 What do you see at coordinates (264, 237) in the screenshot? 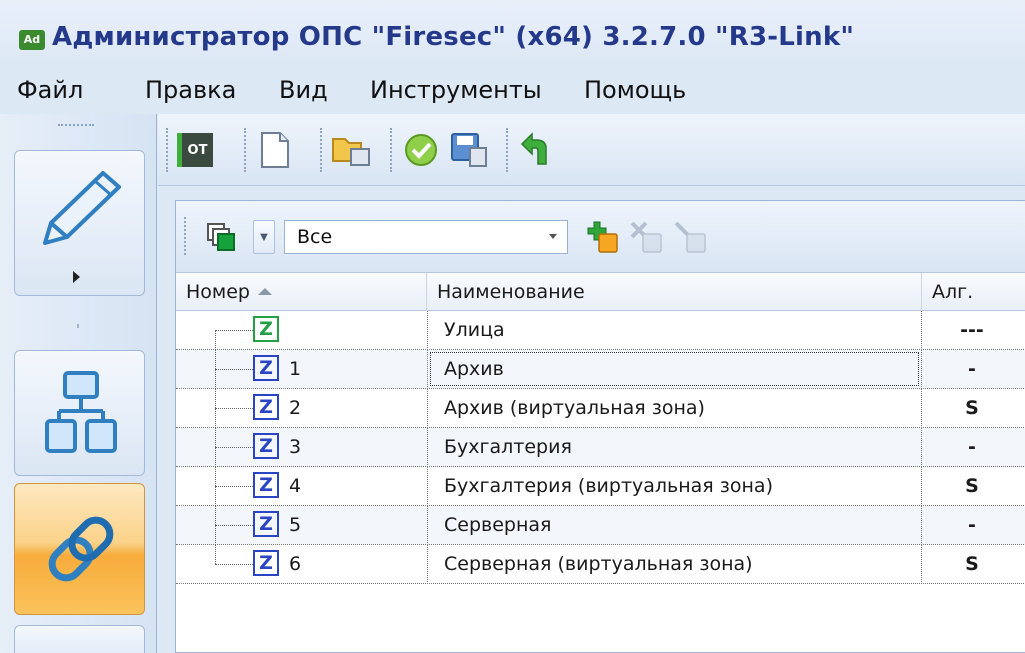
I see `view-mode-dropdown-icon: ▼` at bounding box center [264, 237].